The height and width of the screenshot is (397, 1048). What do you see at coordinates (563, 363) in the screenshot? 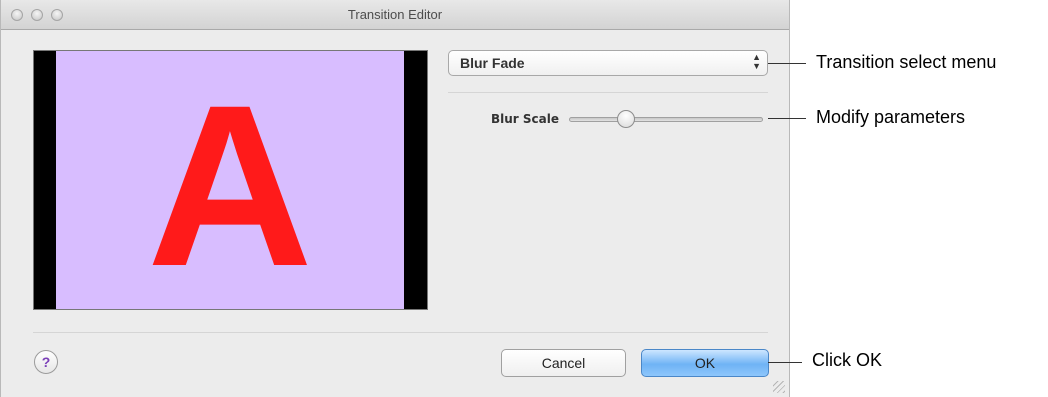
I see `cancel-button: Cancel` at bounding box center [563, 363].